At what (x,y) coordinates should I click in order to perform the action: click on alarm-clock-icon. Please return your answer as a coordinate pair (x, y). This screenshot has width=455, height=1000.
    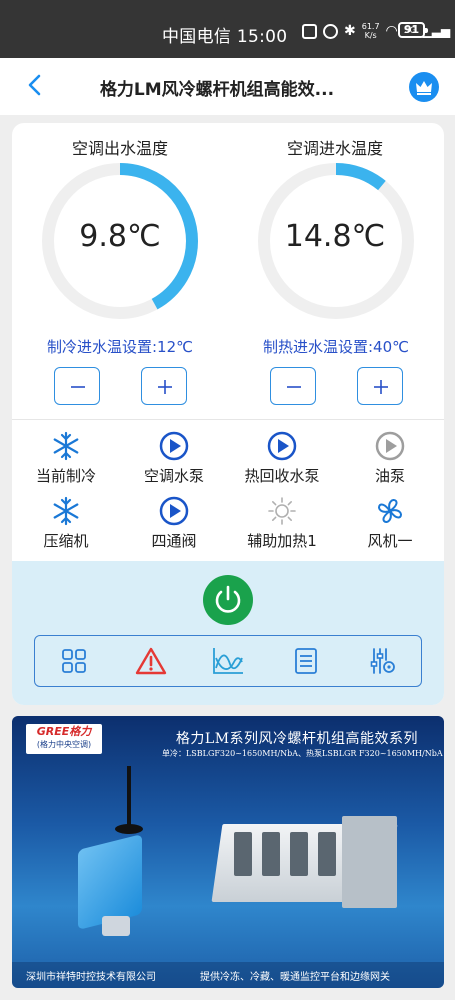
    Looking at the image, I should click on (330, 31).